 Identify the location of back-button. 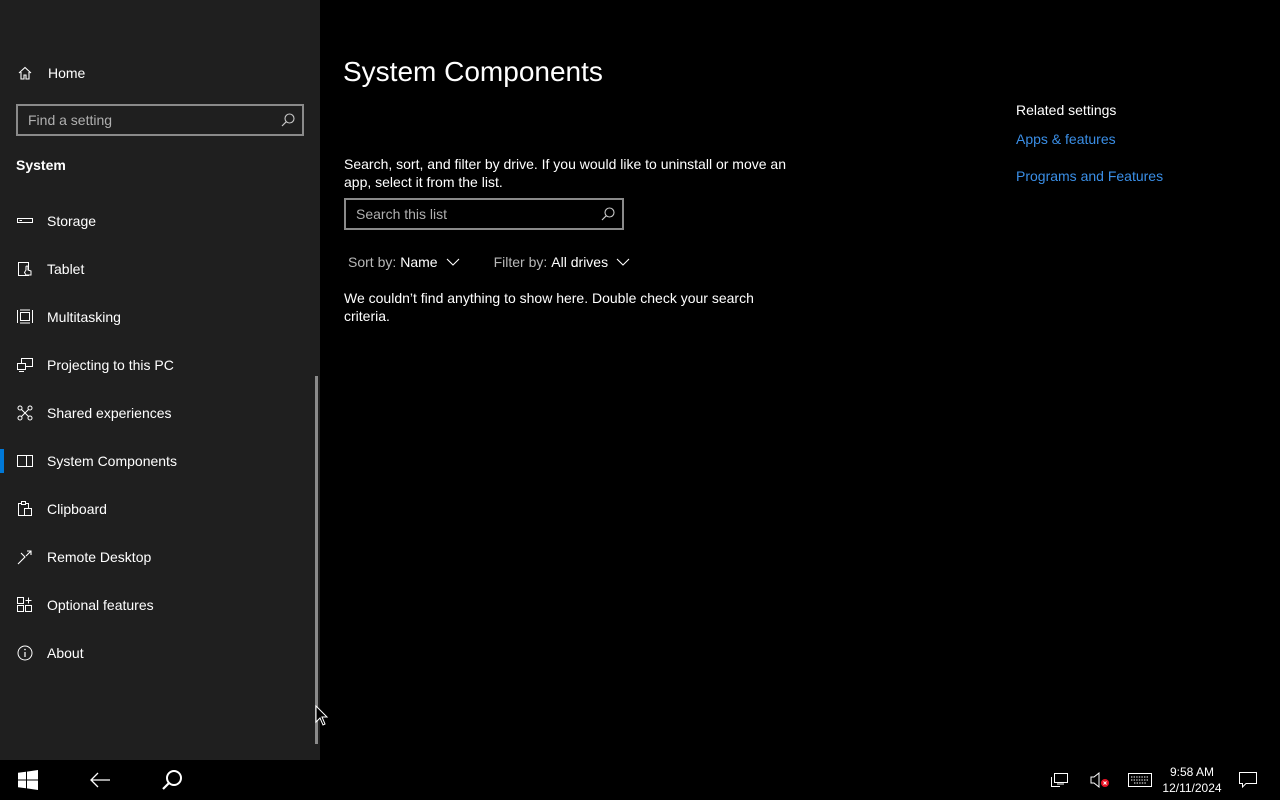
(100, 780).